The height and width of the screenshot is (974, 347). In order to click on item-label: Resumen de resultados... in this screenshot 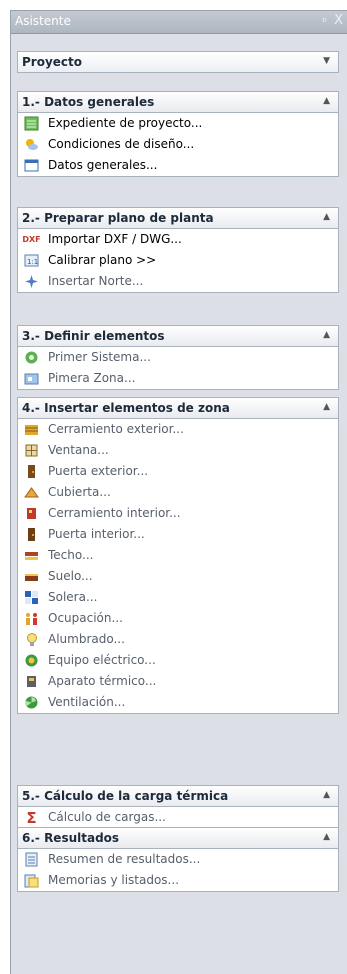, I will do `click(124, 859)`.